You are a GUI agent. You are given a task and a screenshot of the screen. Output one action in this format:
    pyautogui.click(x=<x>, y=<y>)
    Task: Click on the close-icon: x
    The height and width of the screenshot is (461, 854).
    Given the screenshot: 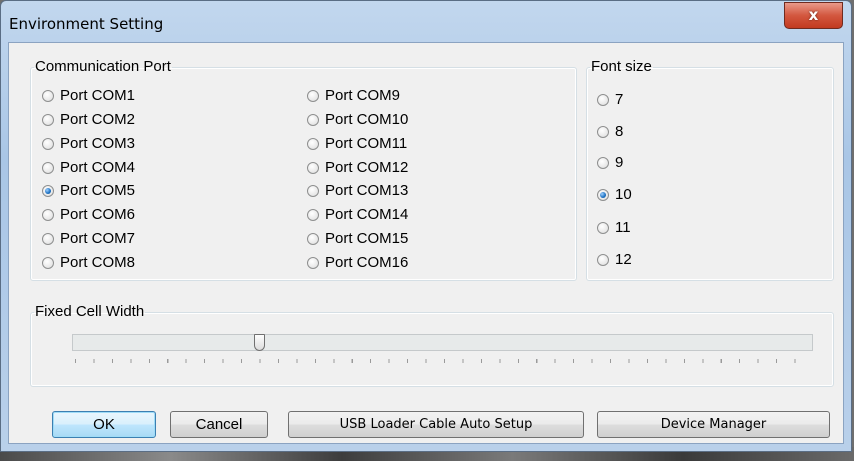 What is the action you would take?
    pyautogui.click(x=813, y=15)
    